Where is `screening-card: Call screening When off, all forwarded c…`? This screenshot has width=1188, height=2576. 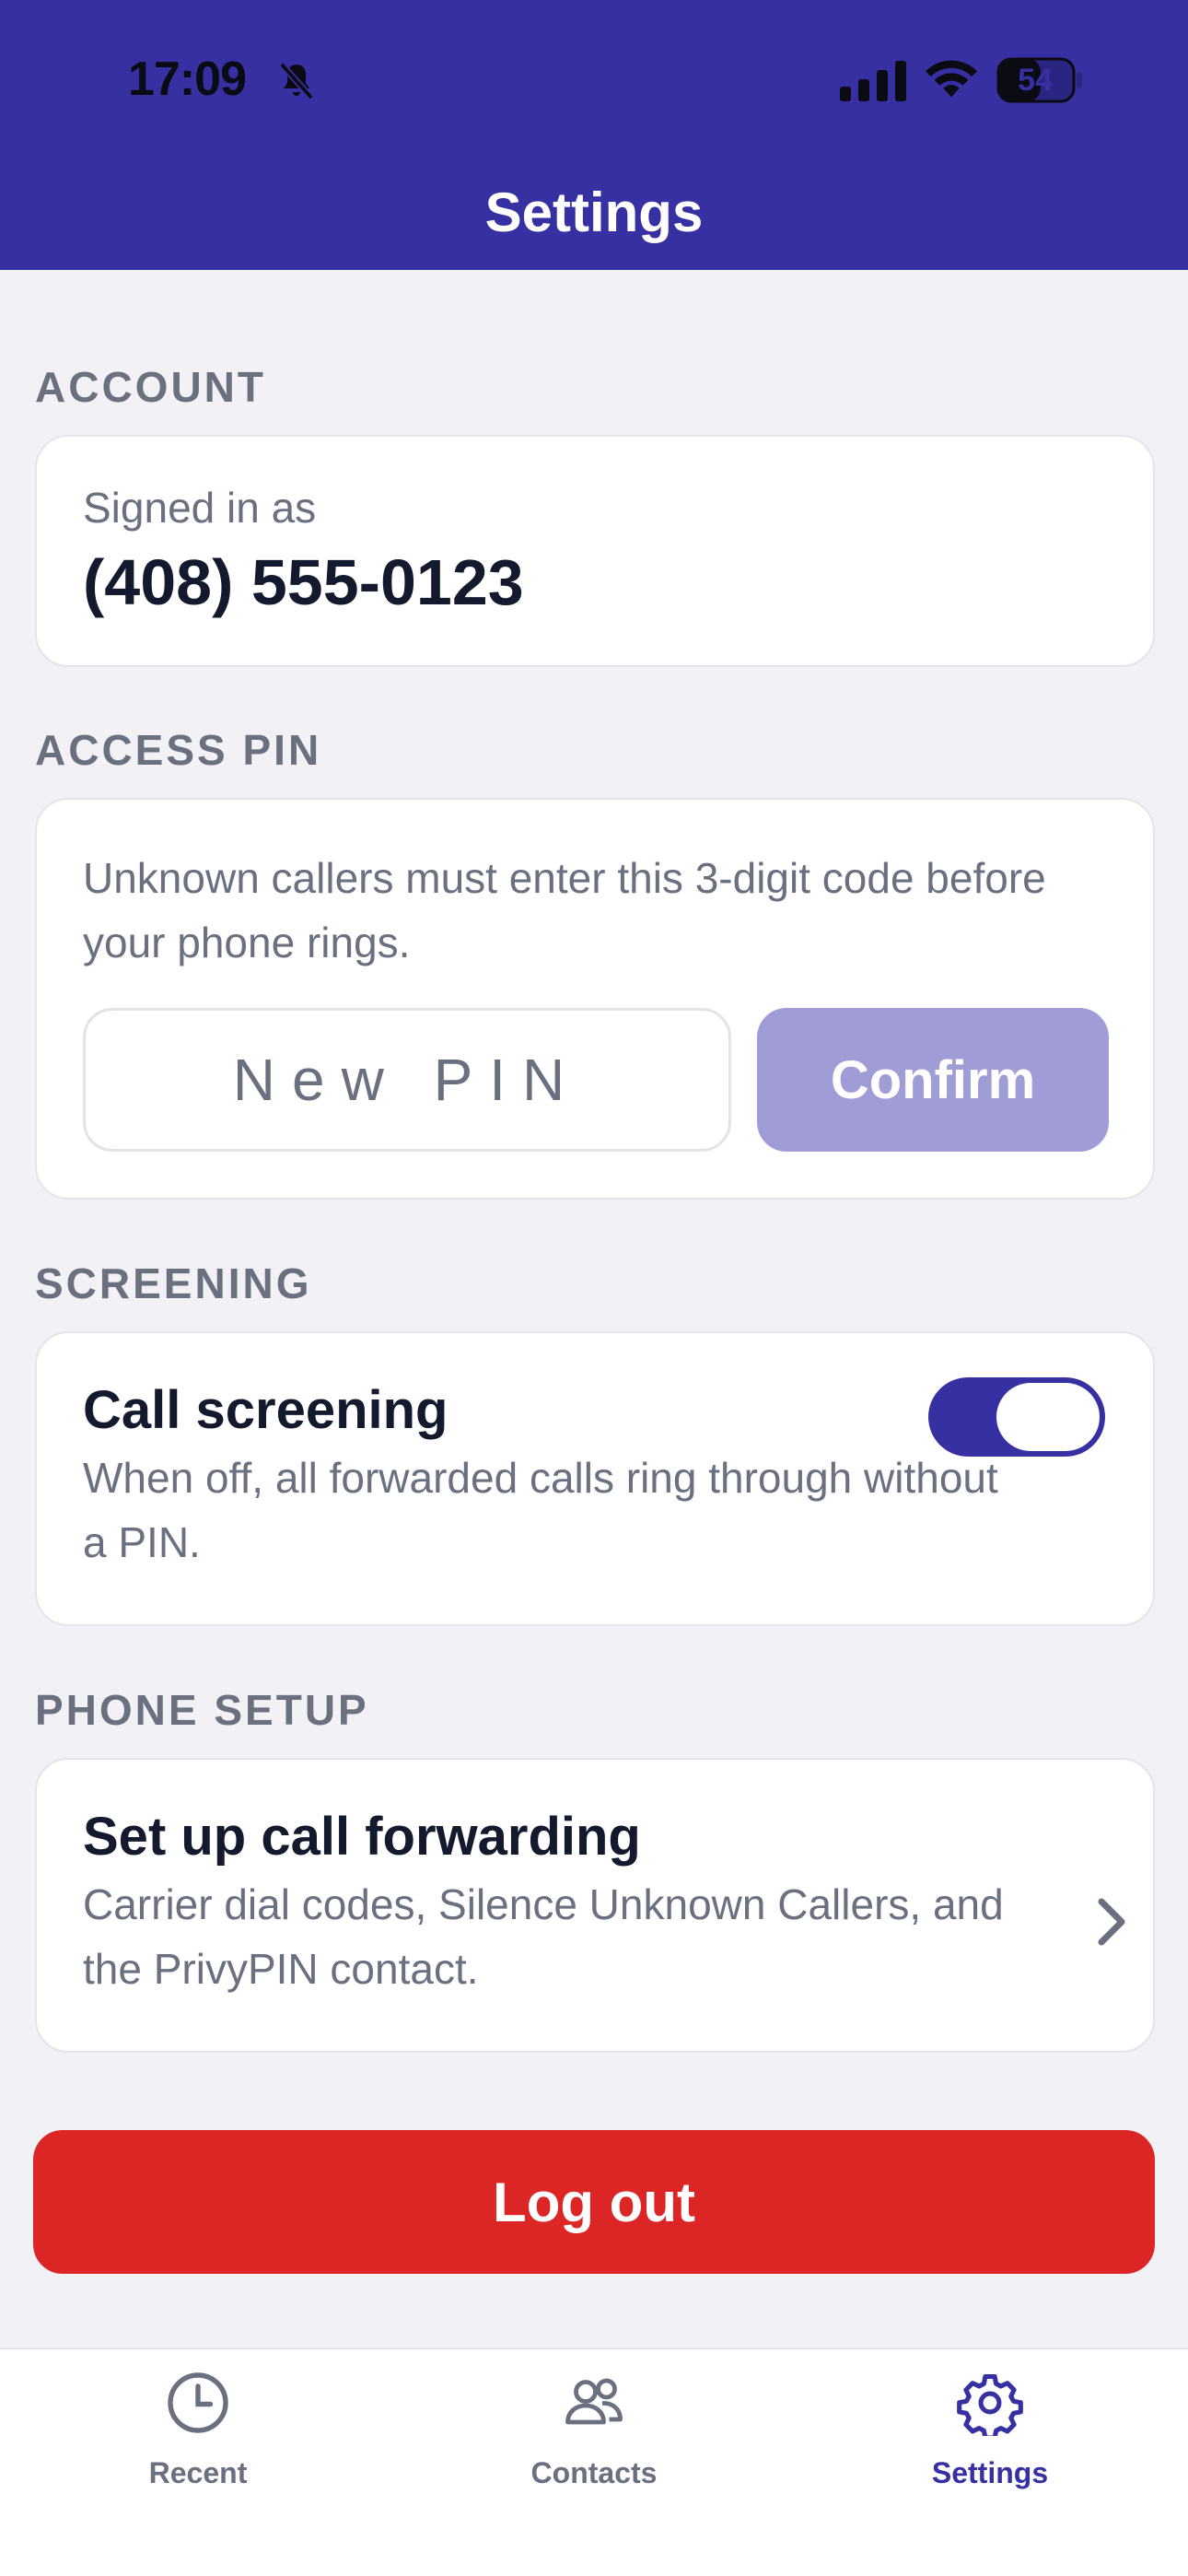
screening-card: Call screening When off, all forwarded c… is located at coordinates (595, 1478).